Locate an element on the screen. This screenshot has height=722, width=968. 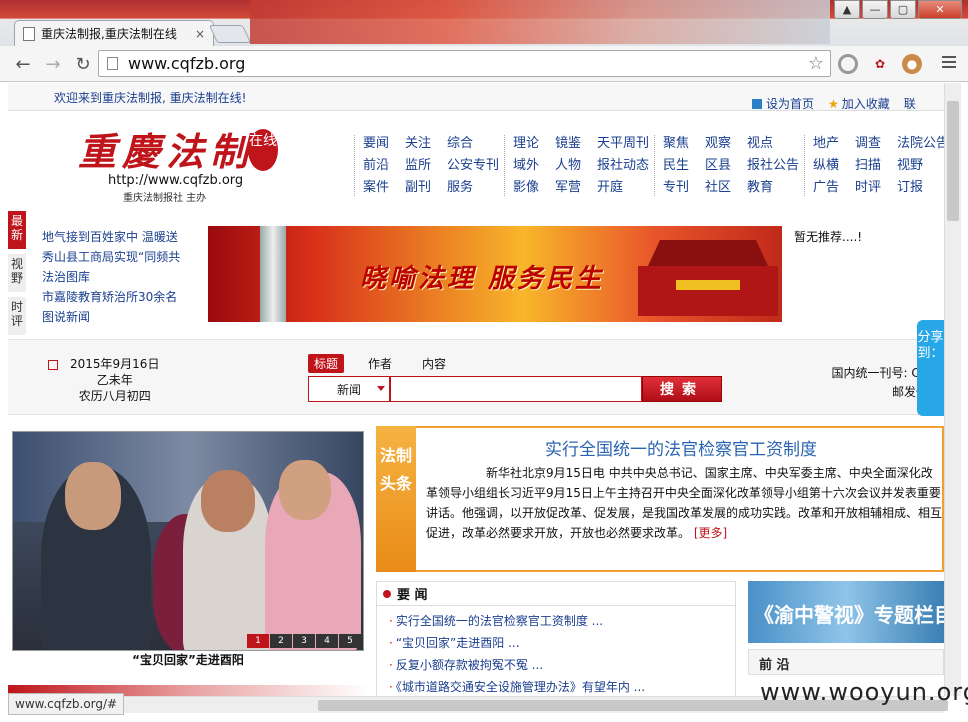
nav-link: 综合 is located at coordinates (473, 143).